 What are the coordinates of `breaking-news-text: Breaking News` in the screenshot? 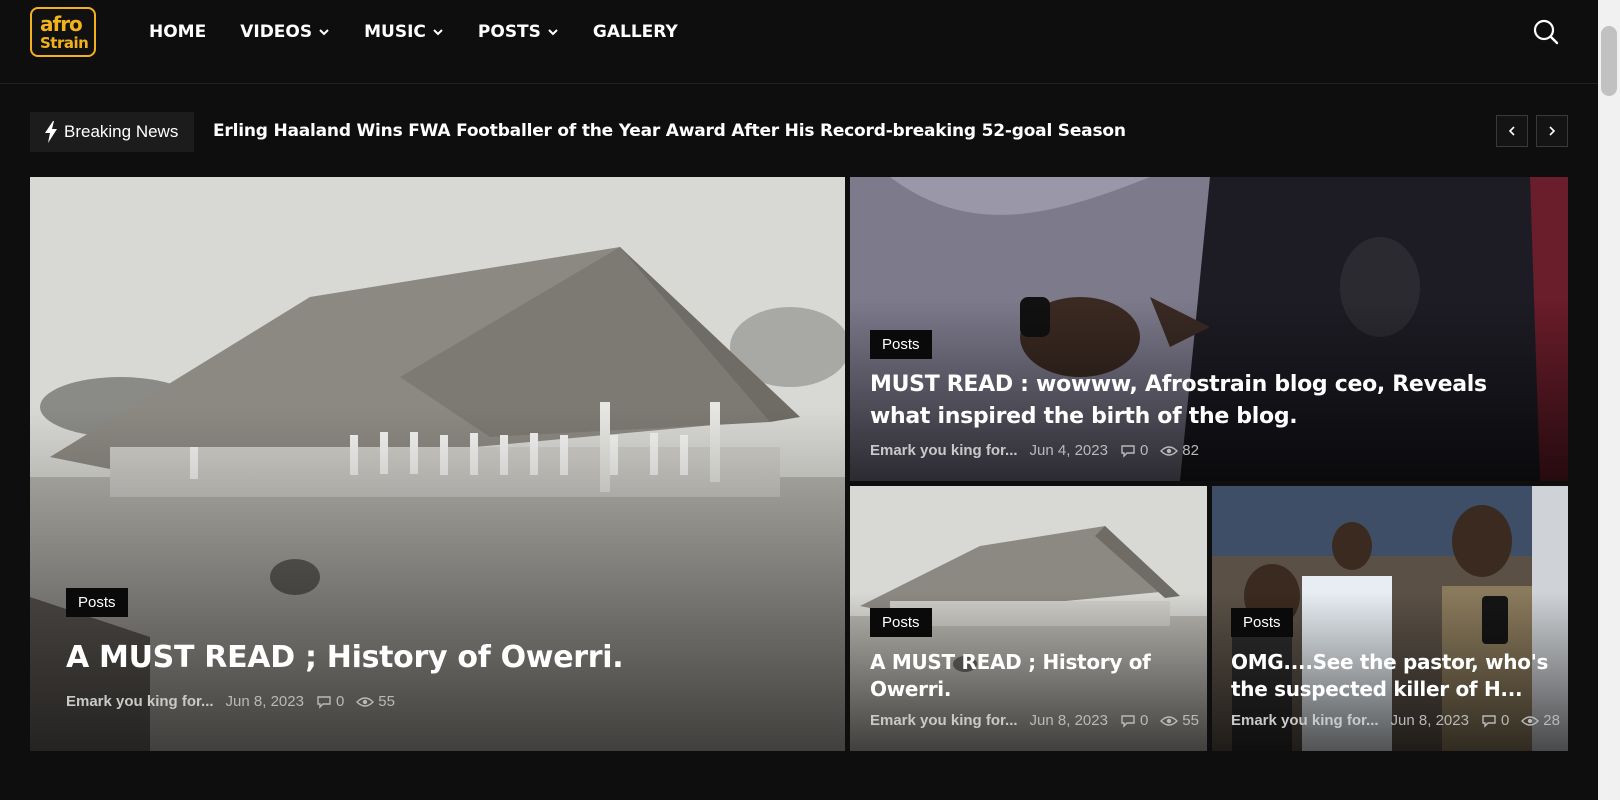 It's located at (121, 131).